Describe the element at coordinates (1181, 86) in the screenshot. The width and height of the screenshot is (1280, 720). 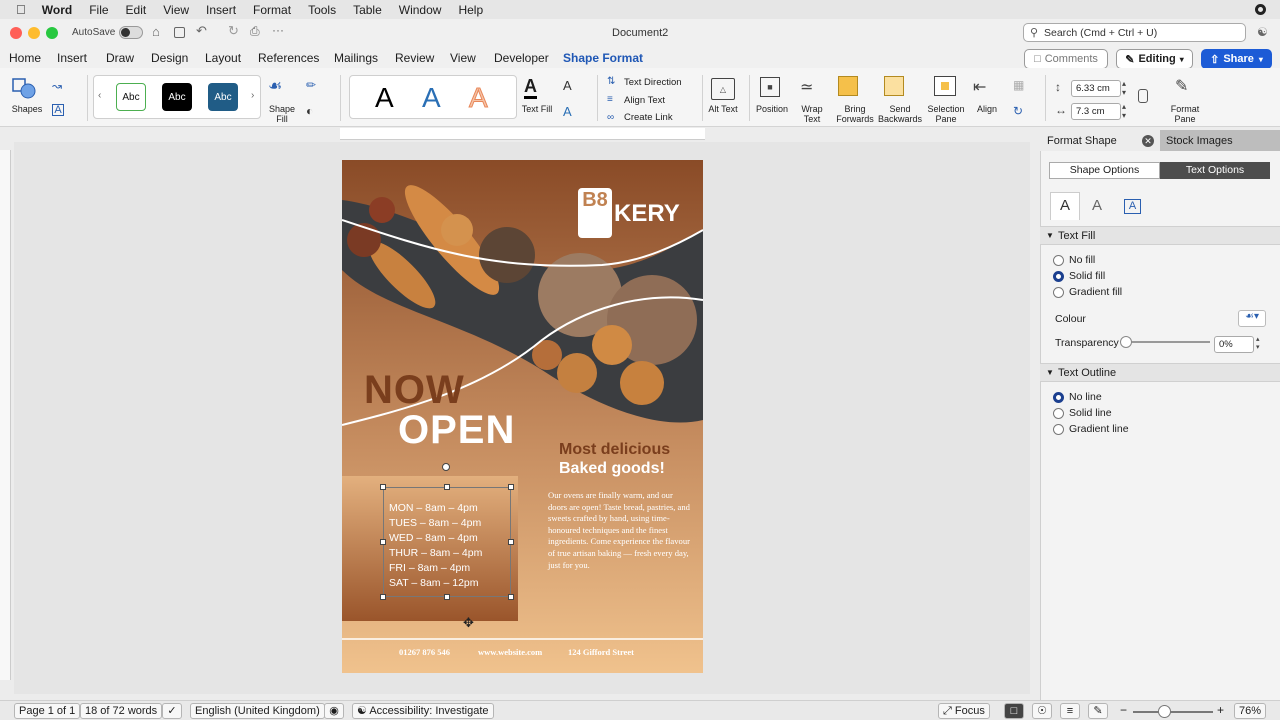
I see `format-pane-icon: ✎` at that location.